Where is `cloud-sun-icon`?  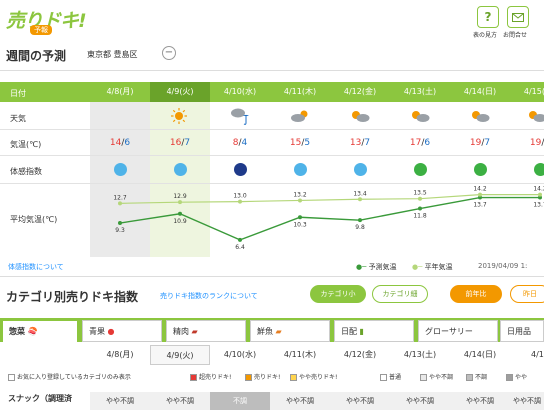 cloud-sun-icon is located at coordinates (299, 116).